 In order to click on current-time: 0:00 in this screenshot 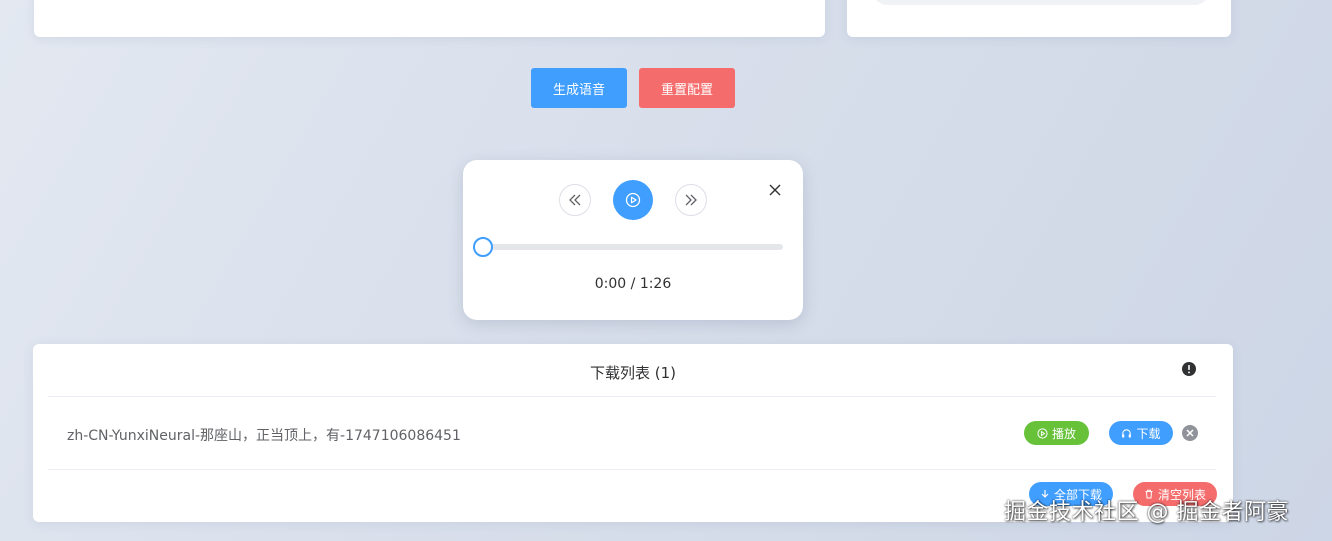, I will do `click(610, 284)`.